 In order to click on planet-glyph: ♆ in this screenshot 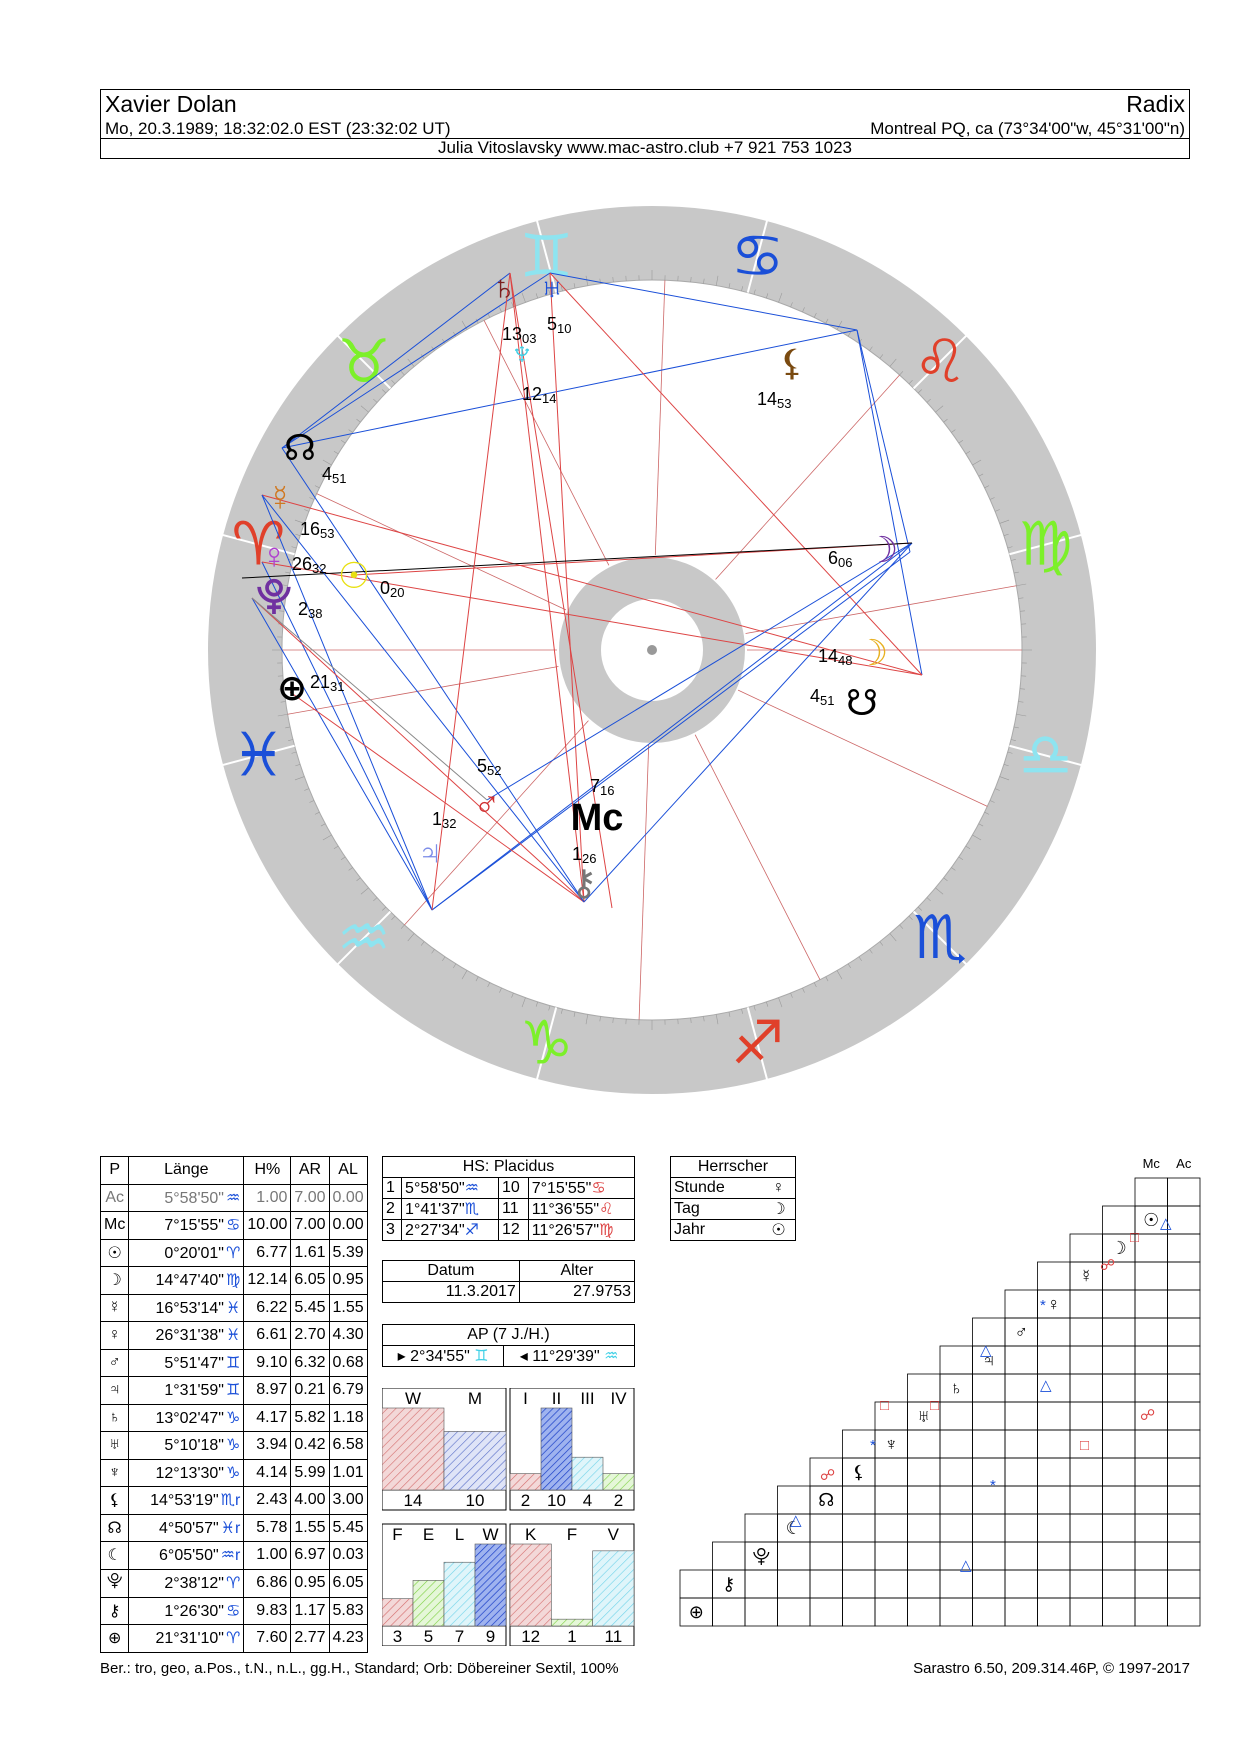, I will do `click(522, 352)`.